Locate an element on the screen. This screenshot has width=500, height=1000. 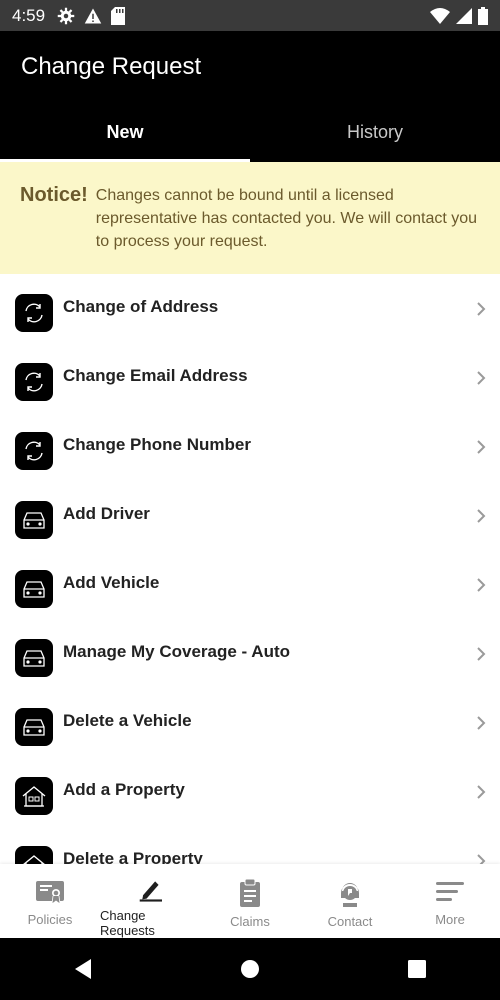
wifi-icon is located at coordinates (440, 15).